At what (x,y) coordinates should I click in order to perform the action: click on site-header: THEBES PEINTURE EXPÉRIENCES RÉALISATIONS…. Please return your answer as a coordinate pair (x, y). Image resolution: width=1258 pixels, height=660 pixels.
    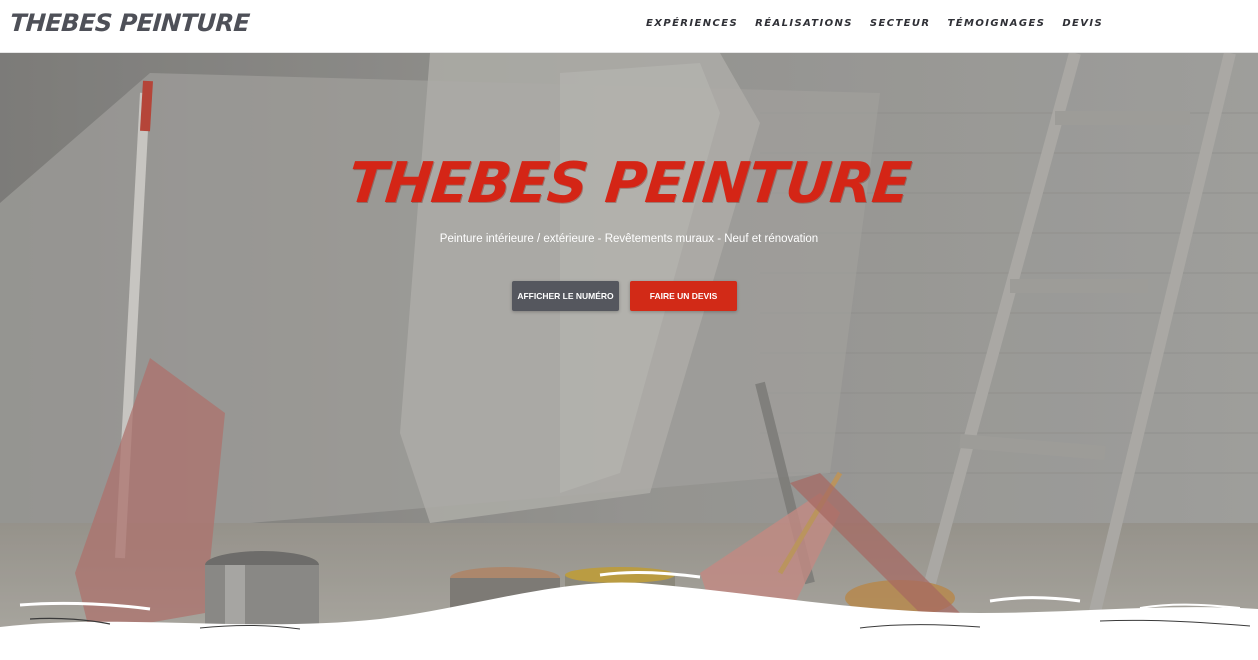
    Looking at the image, I should click on (629, 26).